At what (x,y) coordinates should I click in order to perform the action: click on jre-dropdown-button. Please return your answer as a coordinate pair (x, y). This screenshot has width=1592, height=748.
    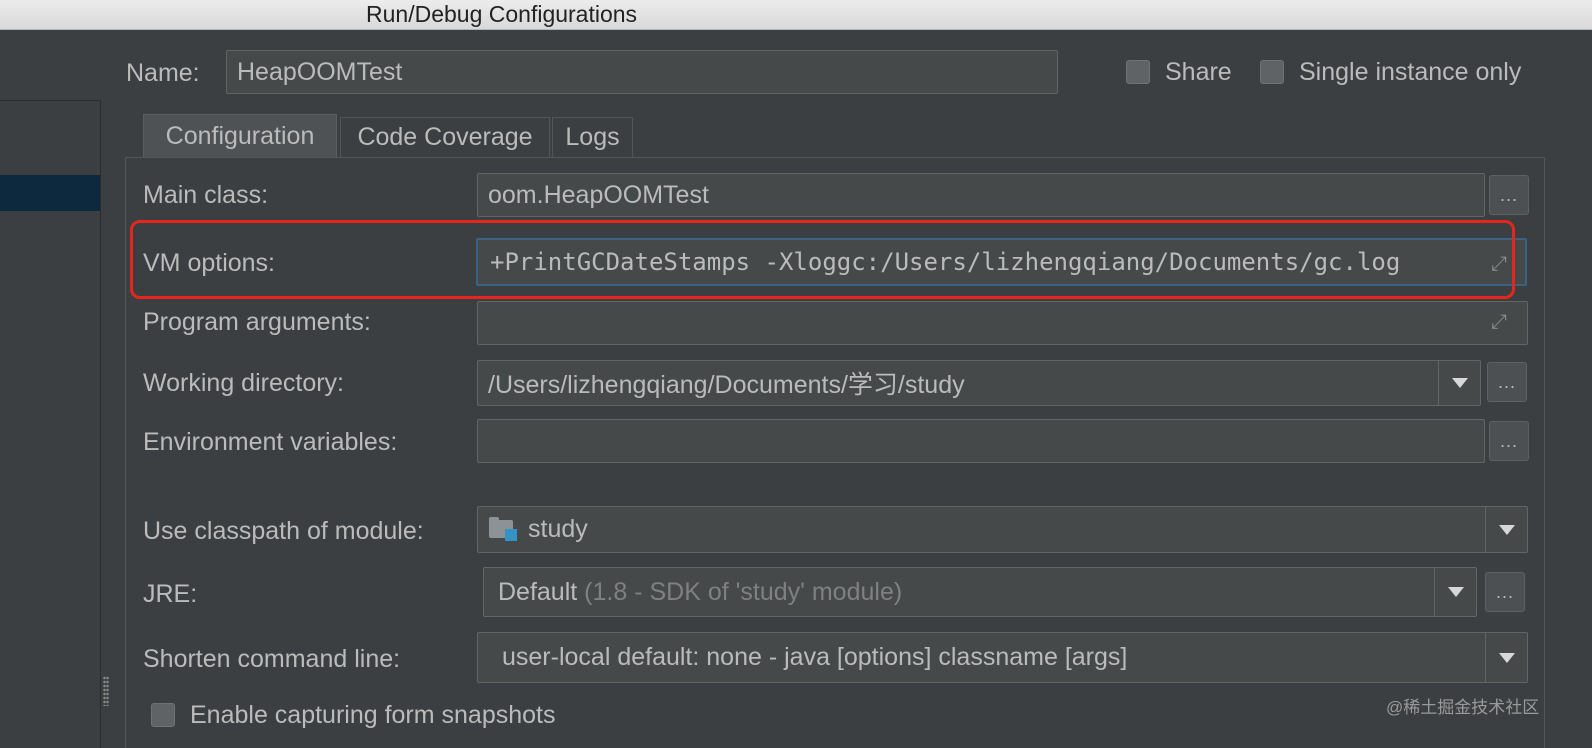
    Looking at the image, I should click on (1455, 592).